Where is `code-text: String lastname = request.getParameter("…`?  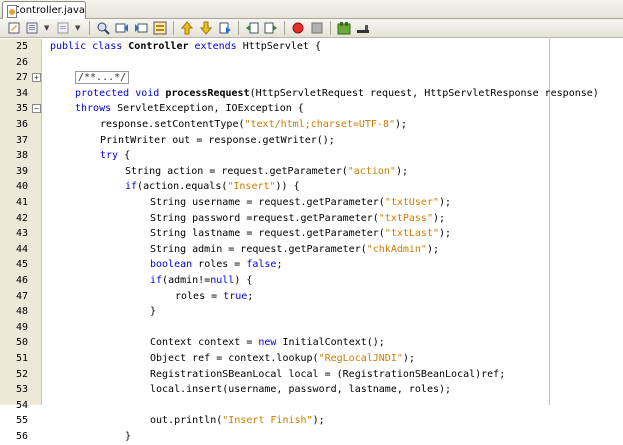
code-text: String lastname = request.getParameter("… is located at coordinates (300, 234).